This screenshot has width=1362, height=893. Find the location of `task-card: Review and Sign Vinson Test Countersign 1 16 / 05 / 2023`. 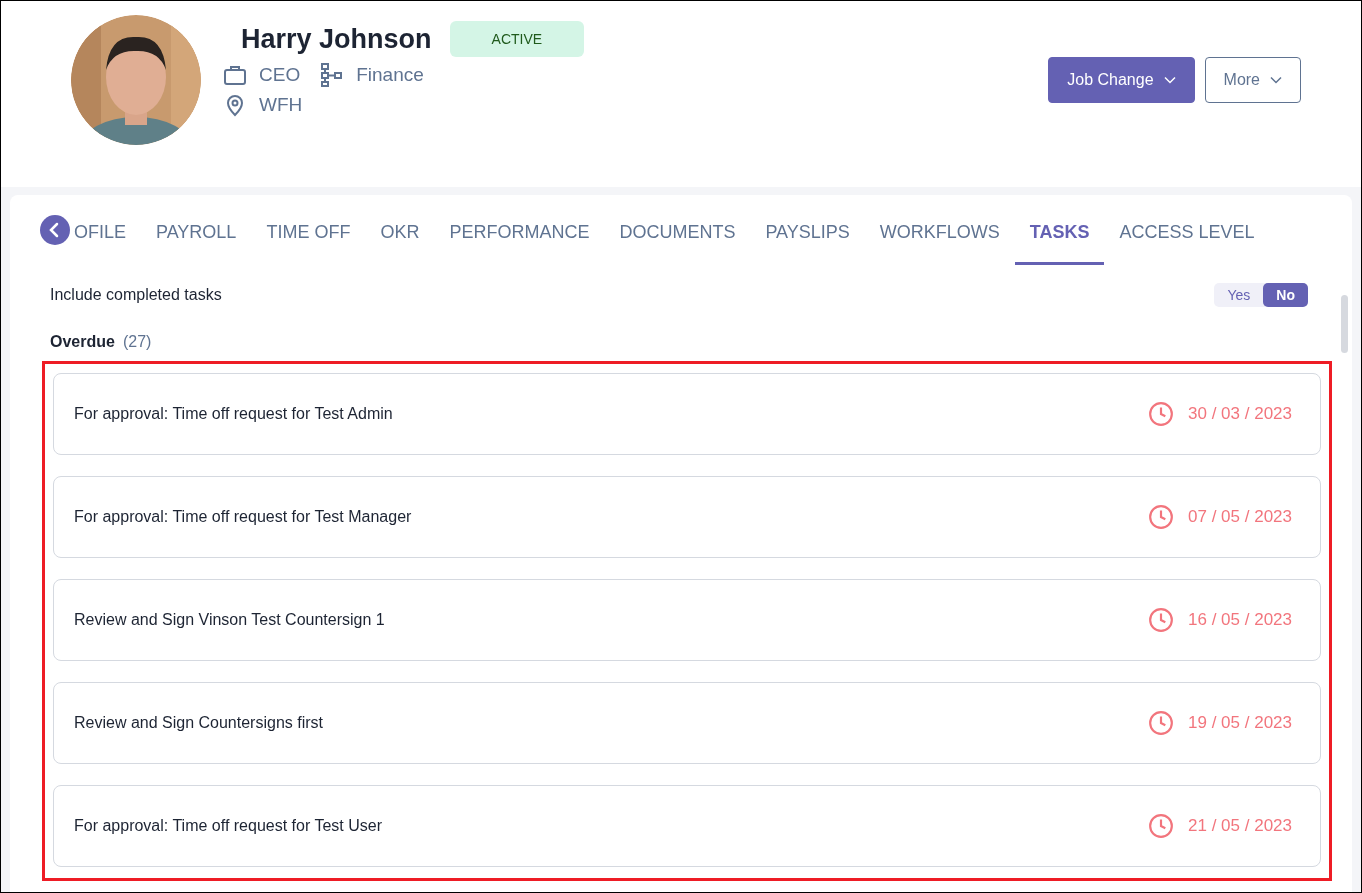

task-card: Review and Sign Vinson Test Countersign 1 16 / 05 / 2023 is located at coordinates (687, 620).